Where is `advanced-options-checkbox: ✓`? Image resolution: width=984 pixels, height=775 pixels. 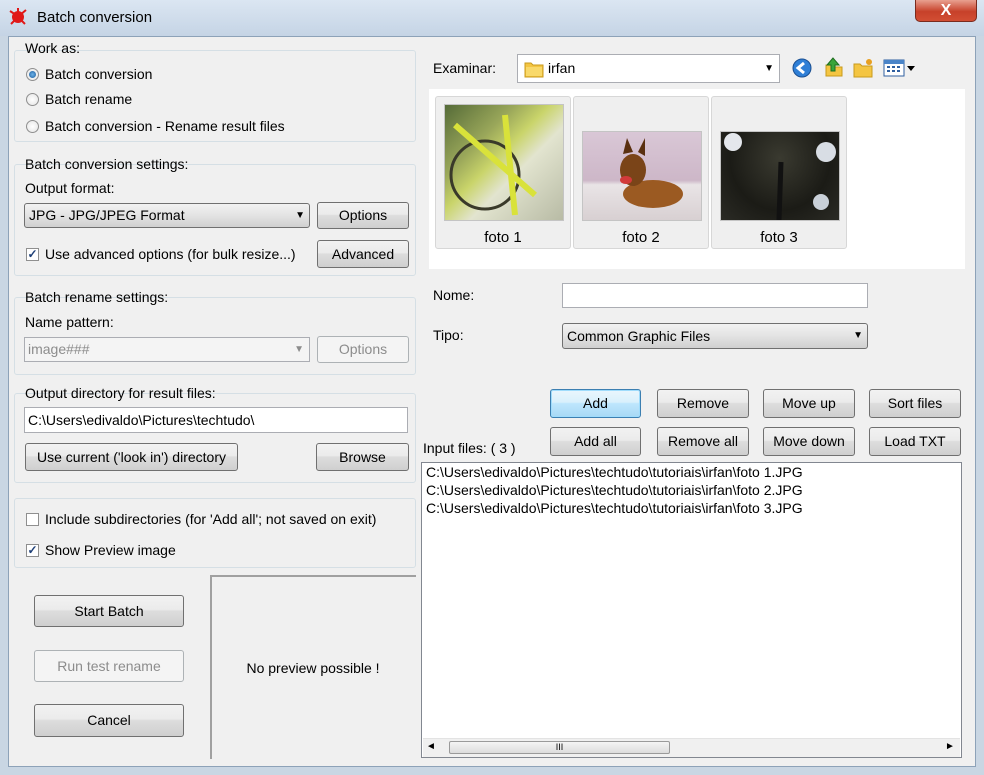
advanced-options-checkbox: ✓ is located at coordinates (32, 254).